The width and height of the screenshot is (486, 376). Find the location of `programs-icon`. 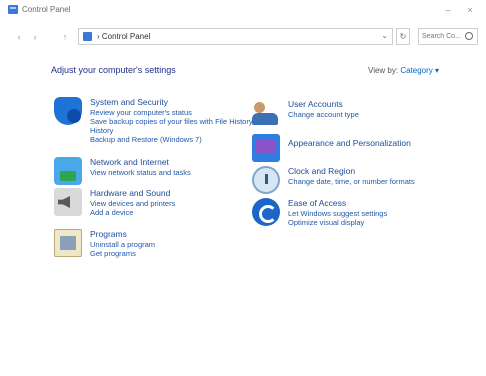

programs-icon is located at coordinates (68, 243).